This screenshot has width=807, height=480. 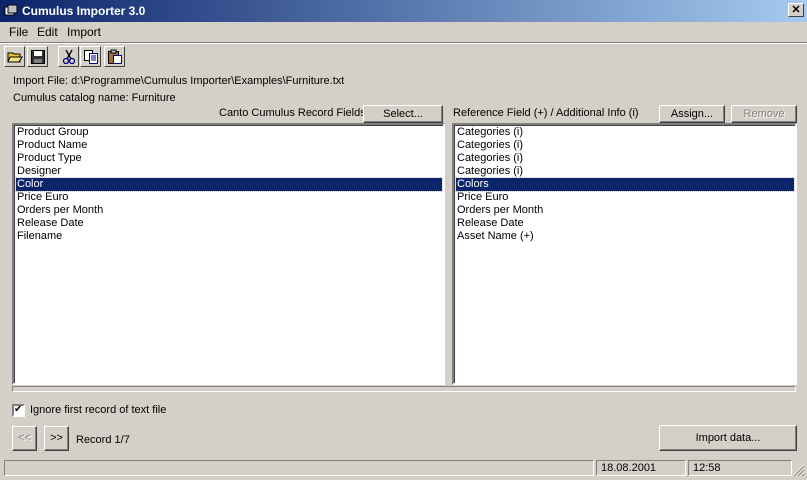 What do you see at coordinates (229, 171) in the screenshot?
I see `record-field-item: Designer` at bounding box center [229, 171].